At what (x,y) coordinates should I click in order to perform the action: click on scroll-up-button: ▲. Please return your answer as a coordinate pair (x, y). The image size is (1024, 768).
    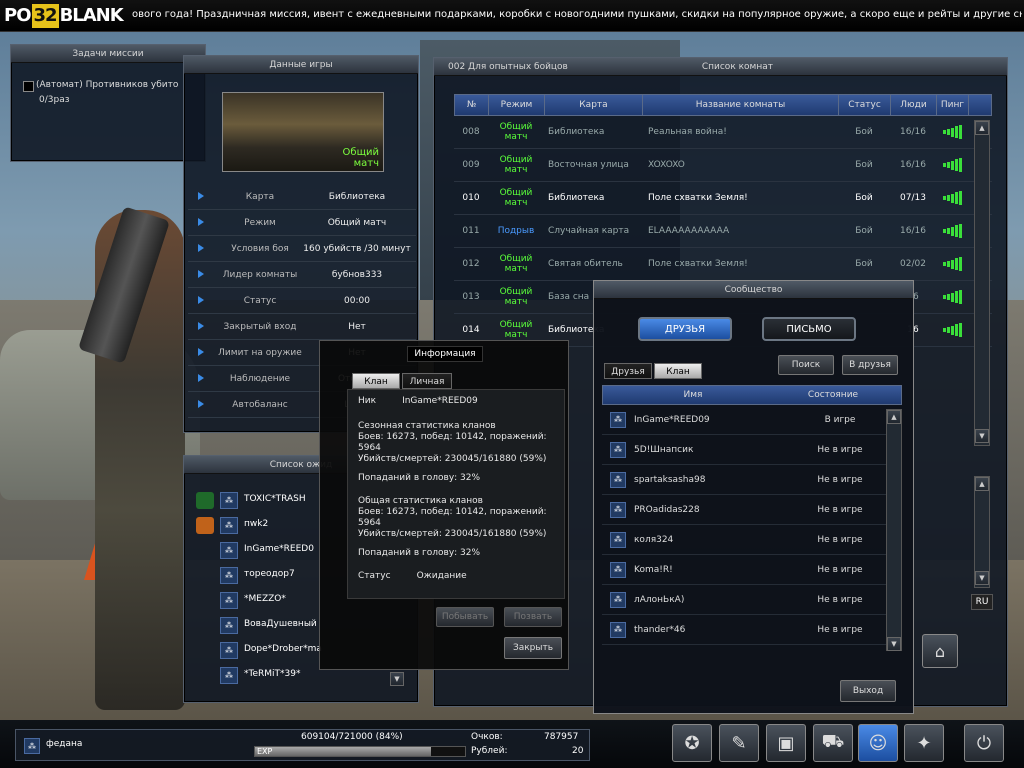
    Looking at the image, I should click on (982, 128).